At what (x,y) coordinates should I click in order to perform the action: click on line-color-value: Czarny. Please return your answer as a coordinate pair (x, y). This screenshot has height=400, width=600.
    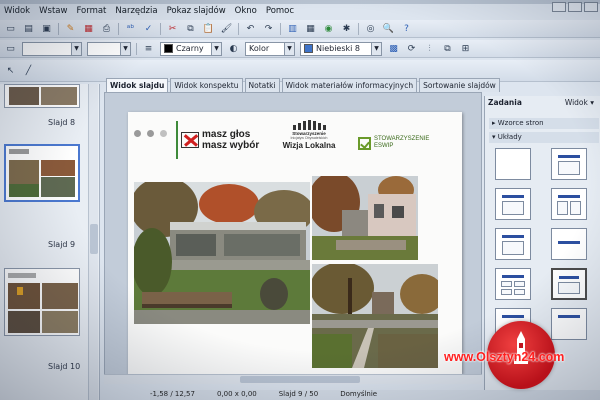
    Looking at the image, I should click on (190, 48).